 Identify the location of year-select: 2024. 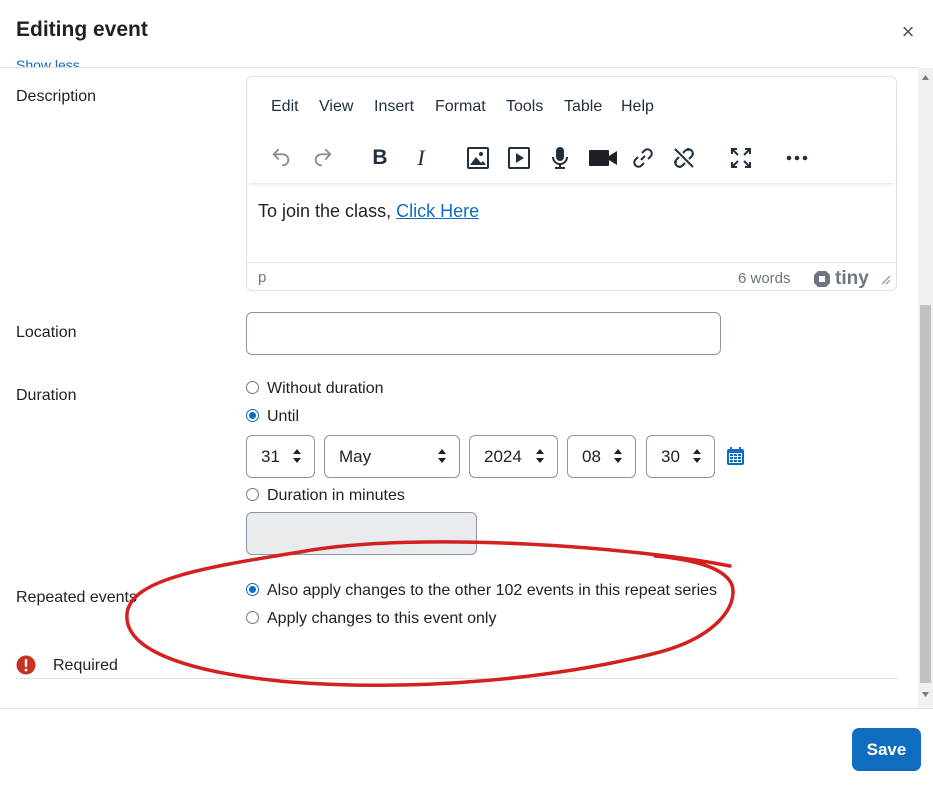
(513, 456).